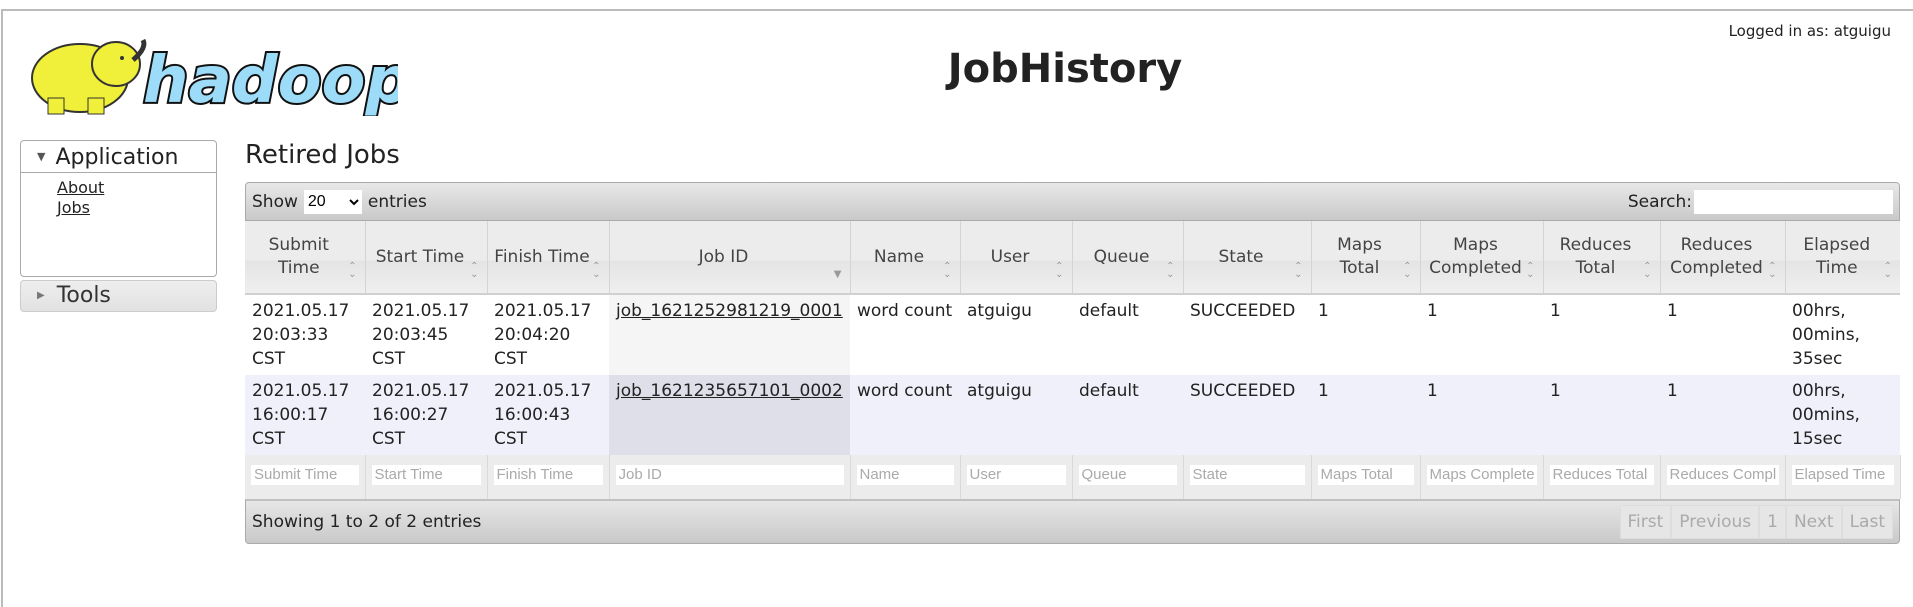 This screenshot has height=607, width=1913. Describe the element at coordinates (1595, 256) in the screenshot. I see `column-header-label: Reduces Total` at that location.